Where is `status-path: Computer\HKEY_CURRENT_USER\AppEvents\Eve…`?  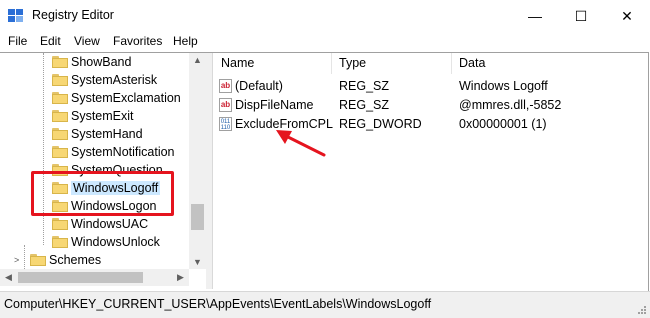 status-path: Computer\HKEY_CURRENT_USER\AppEvents\Eve… is located at coordinates (218, 304).